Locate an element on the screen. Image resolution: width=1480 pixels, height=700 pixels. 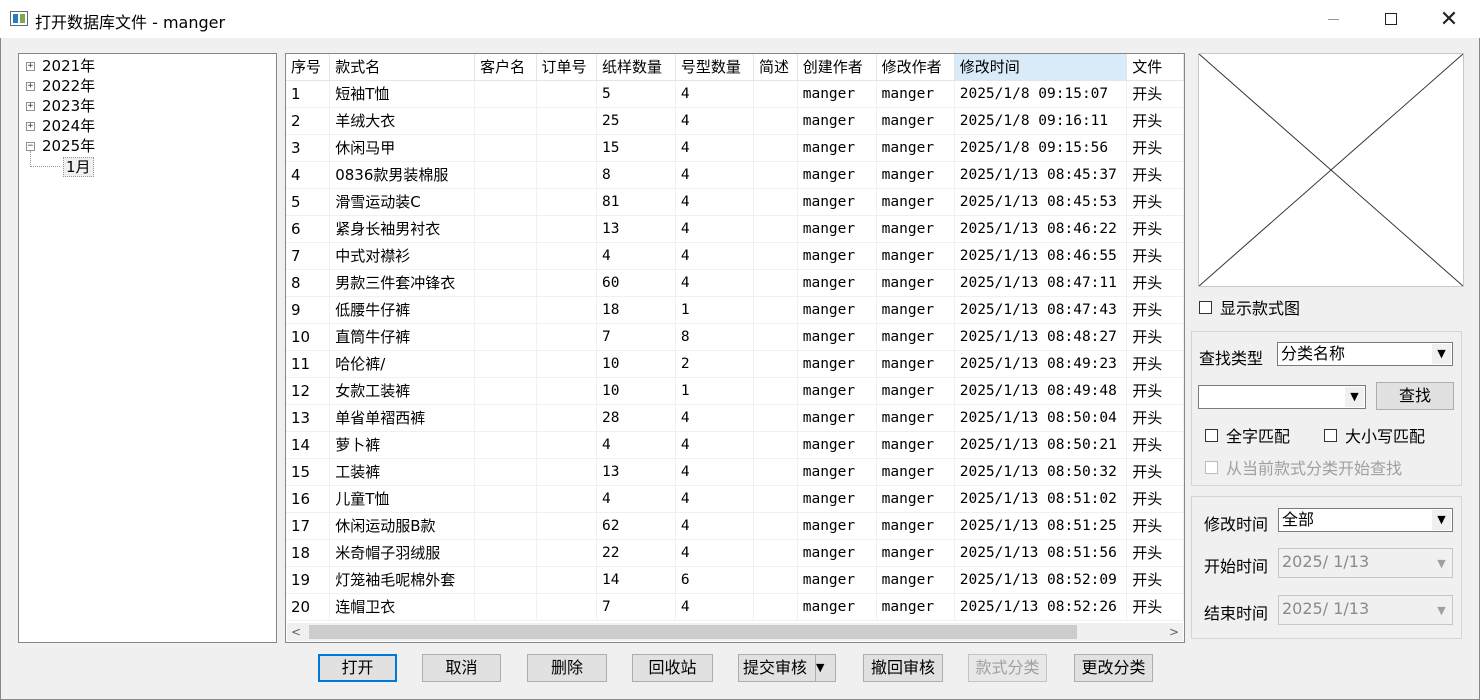
collapse-icon: − is located at coordinates (30, 146).